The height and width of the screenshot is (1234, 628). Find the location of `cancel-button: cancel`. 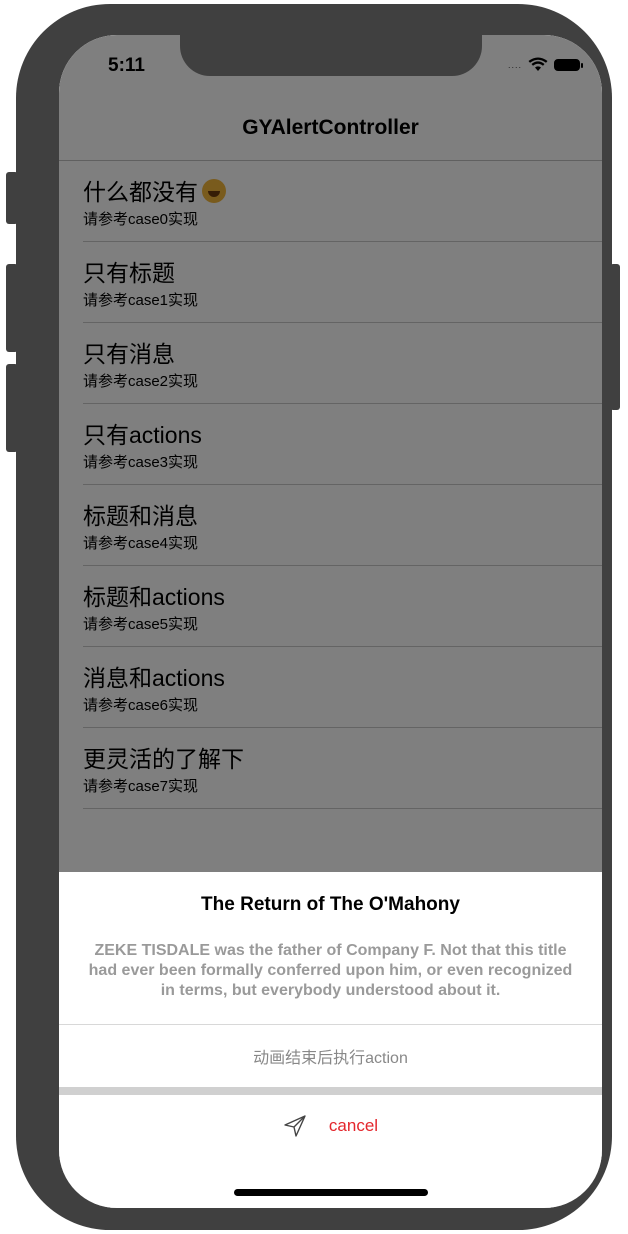

cancel-button: cancel is located at coordinates (330, 1126).